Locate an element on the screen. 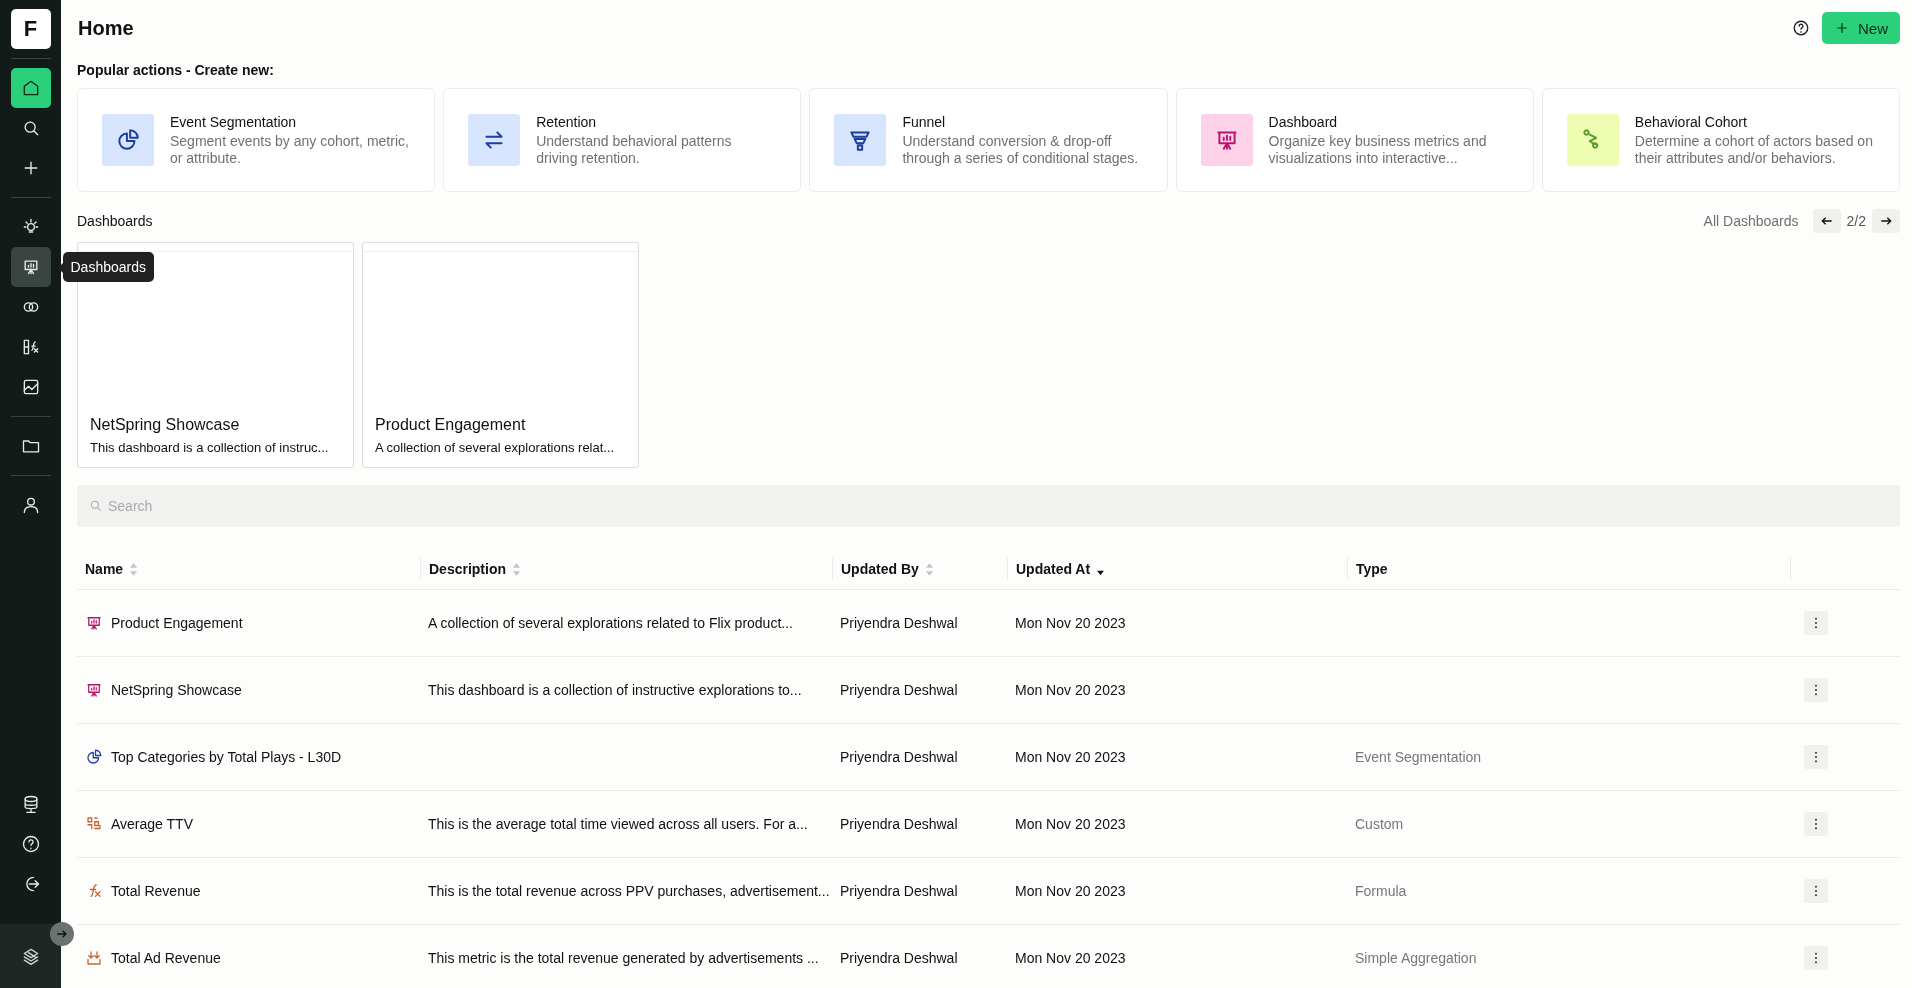 This screenshot has height=988, width=1912. column-header: Updated At is located at coordinates (1177, 569).